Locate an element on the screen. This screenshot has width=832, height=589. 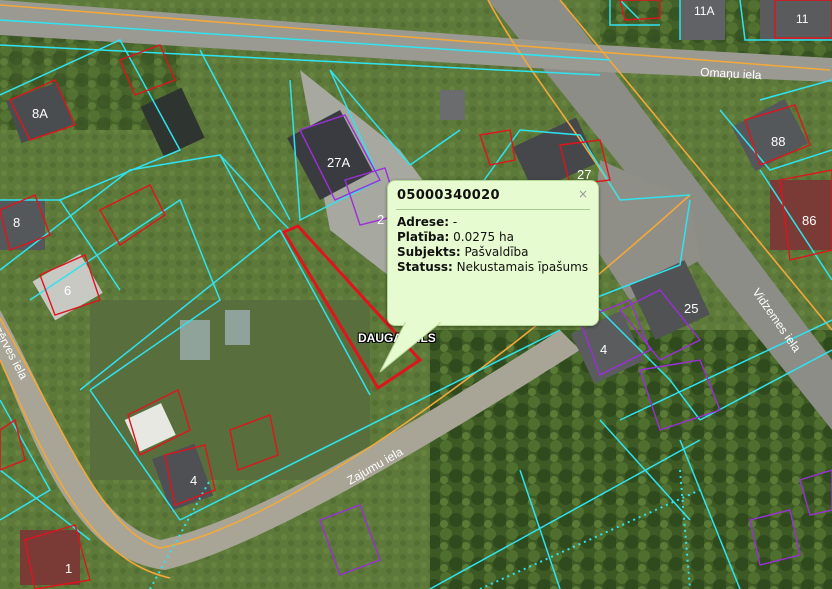
close-icon: × is located at coordinates (583, 194).